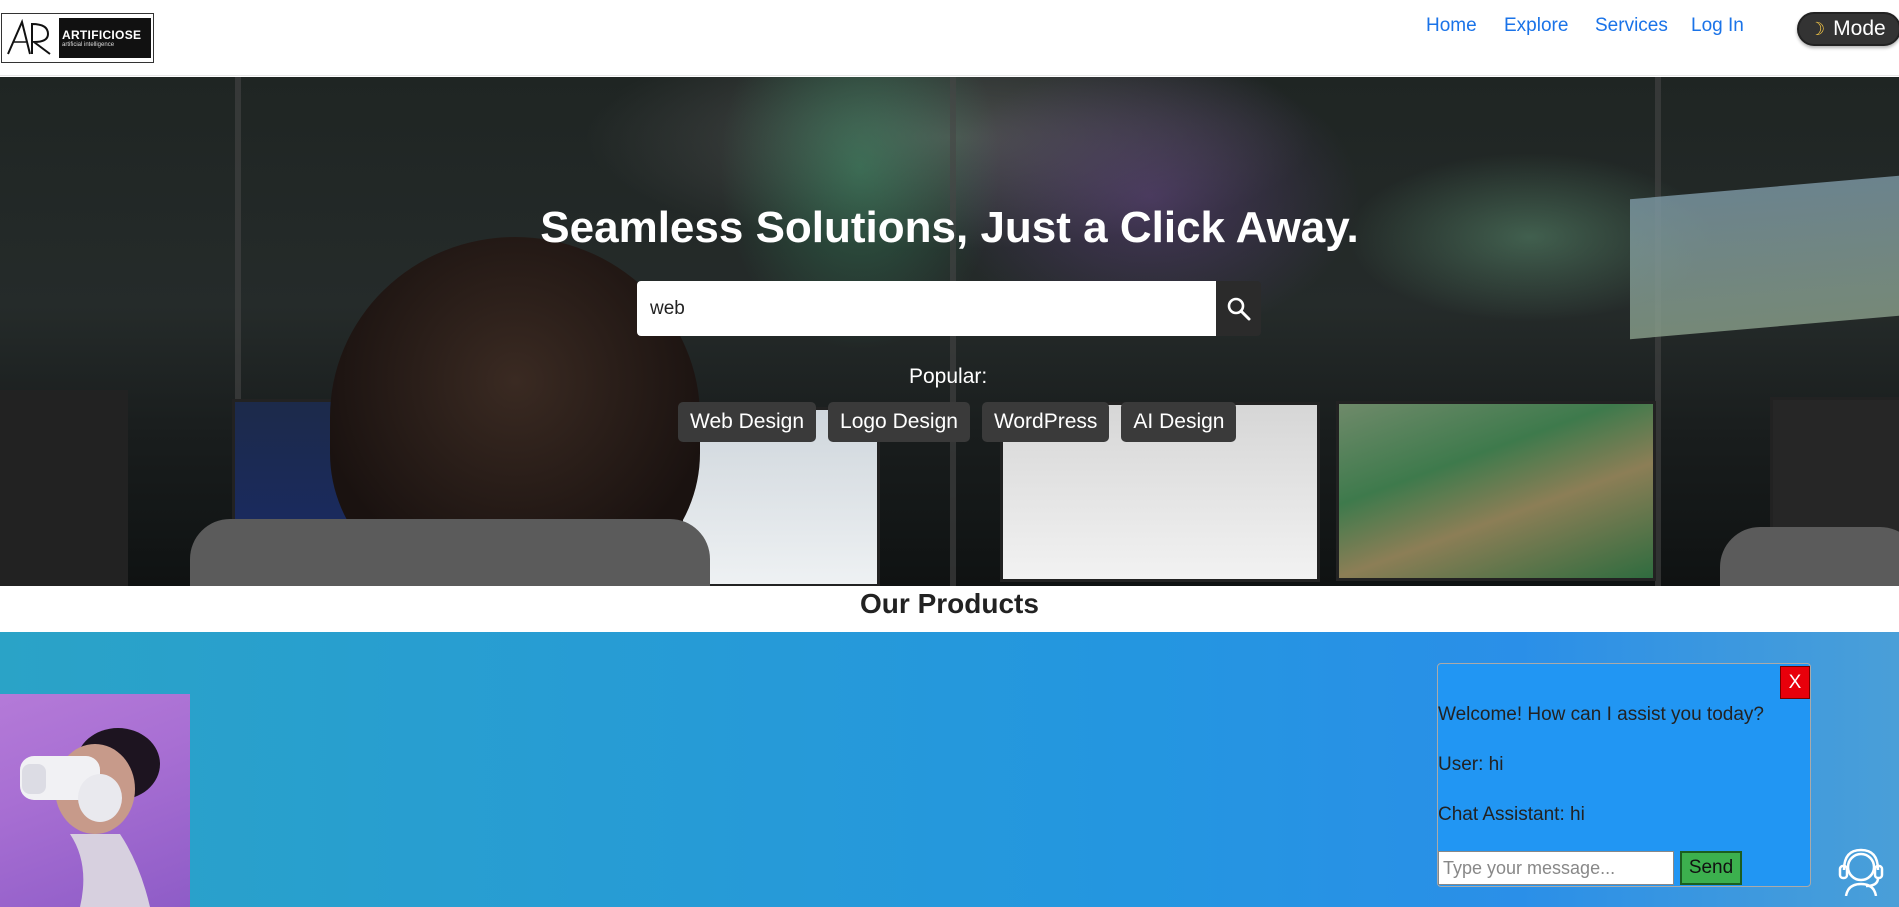  I want to click on search-input-value: web, so click(667, 308).